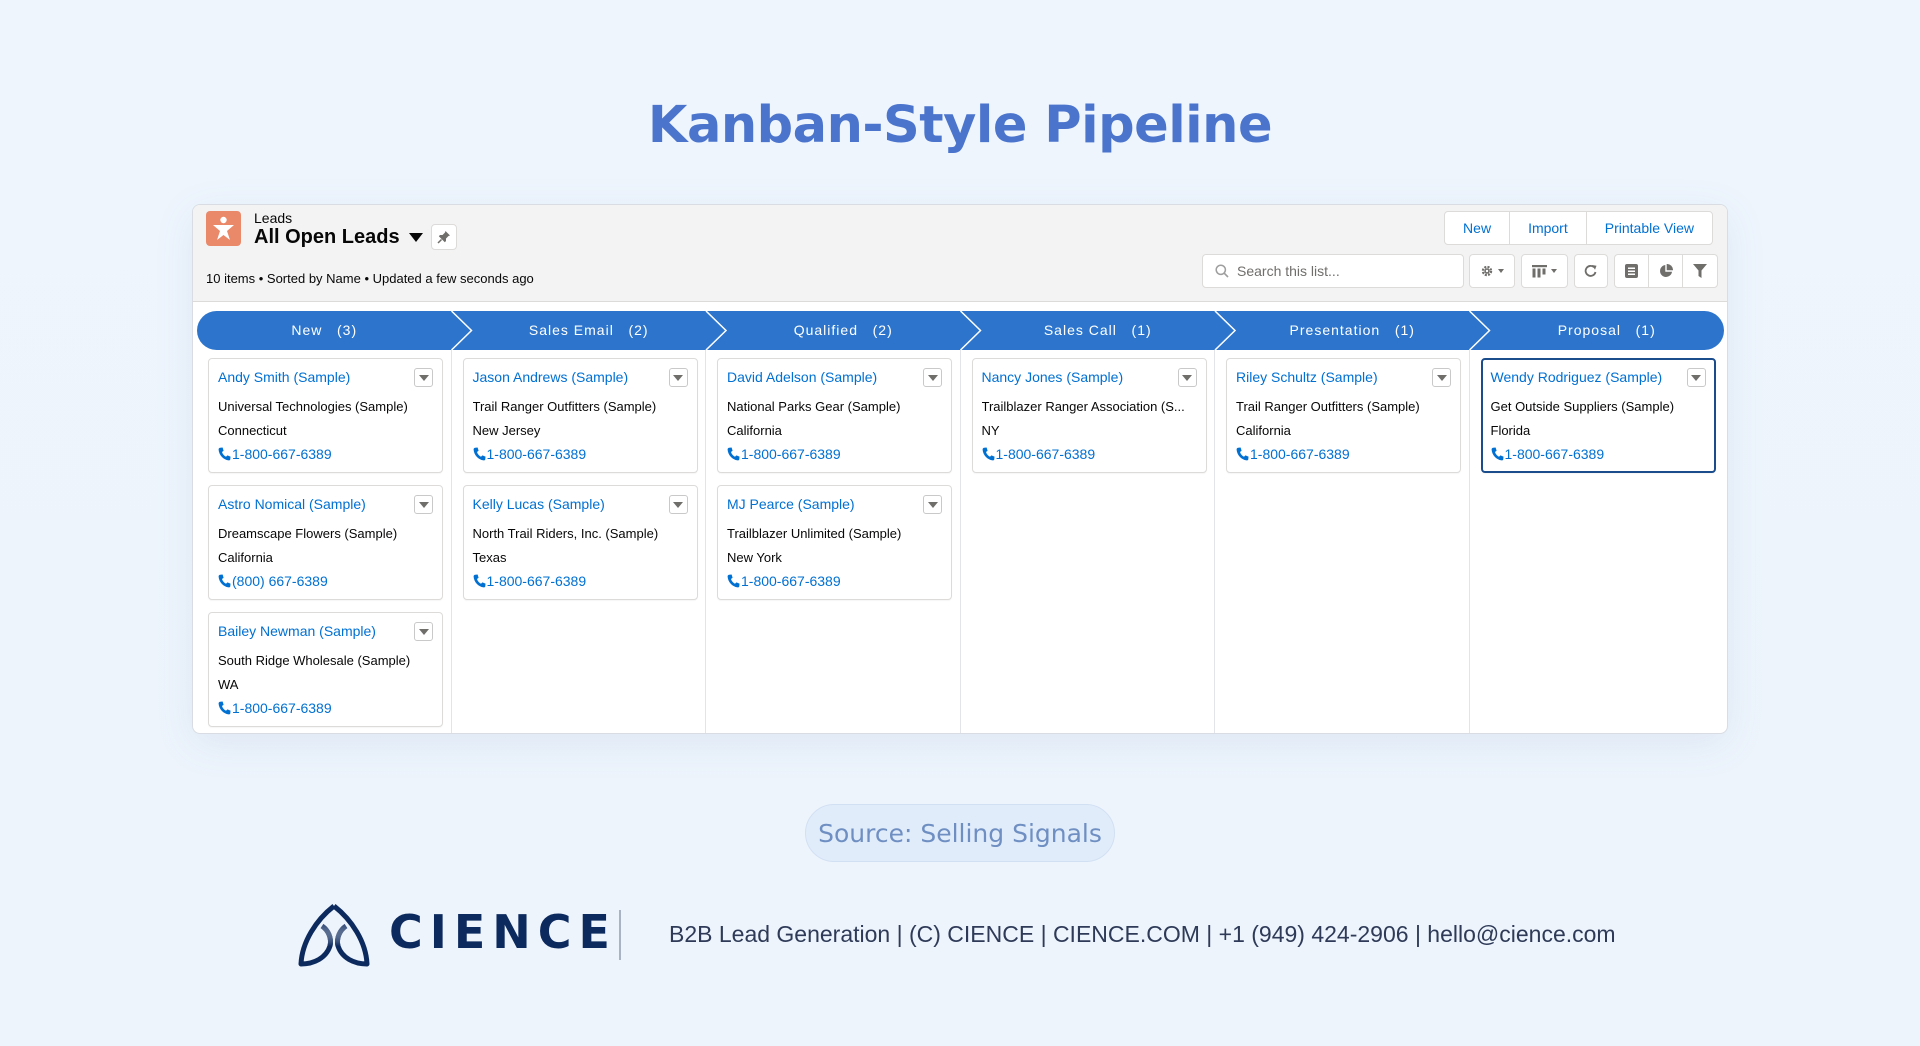 Image resolution: width=1920 pixels, height=1046 pixels. What do you see at coordinates (327, 237) in the screenshot?
I see `list-view-name: All Open Leads` at bounding box center [327, 237].